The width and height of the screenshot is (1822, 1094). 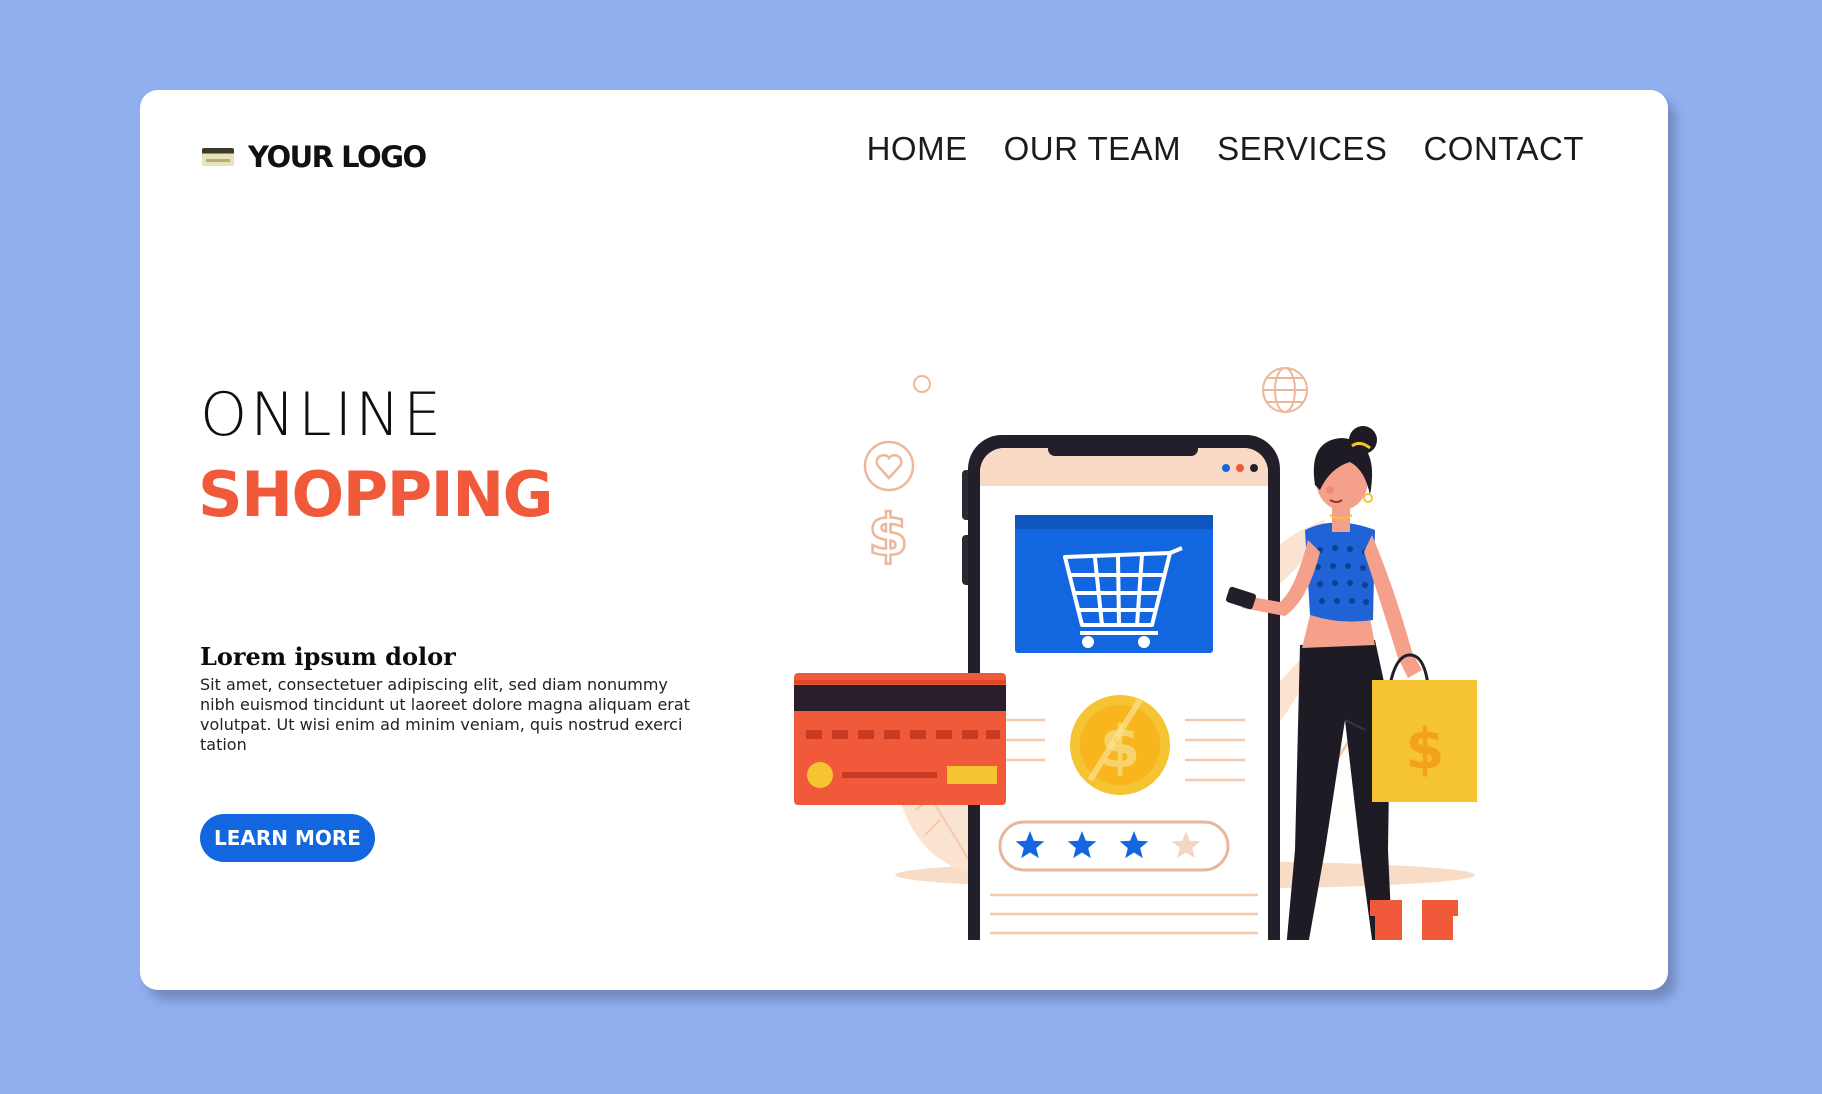 I want to click on nav-home: HOME, so click(x=917, y=149).